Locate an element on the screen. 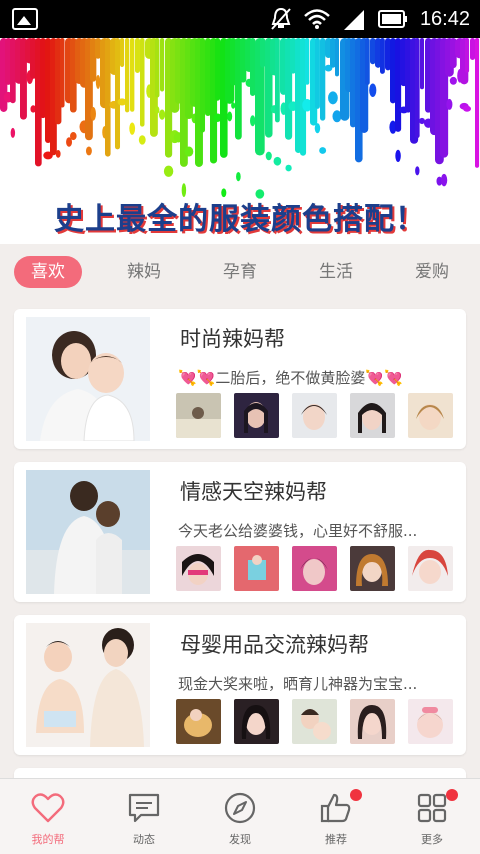  category-tabs: 喜欢 辣妈 孕育 生活 爱购 is located at coordinates (240, 272).